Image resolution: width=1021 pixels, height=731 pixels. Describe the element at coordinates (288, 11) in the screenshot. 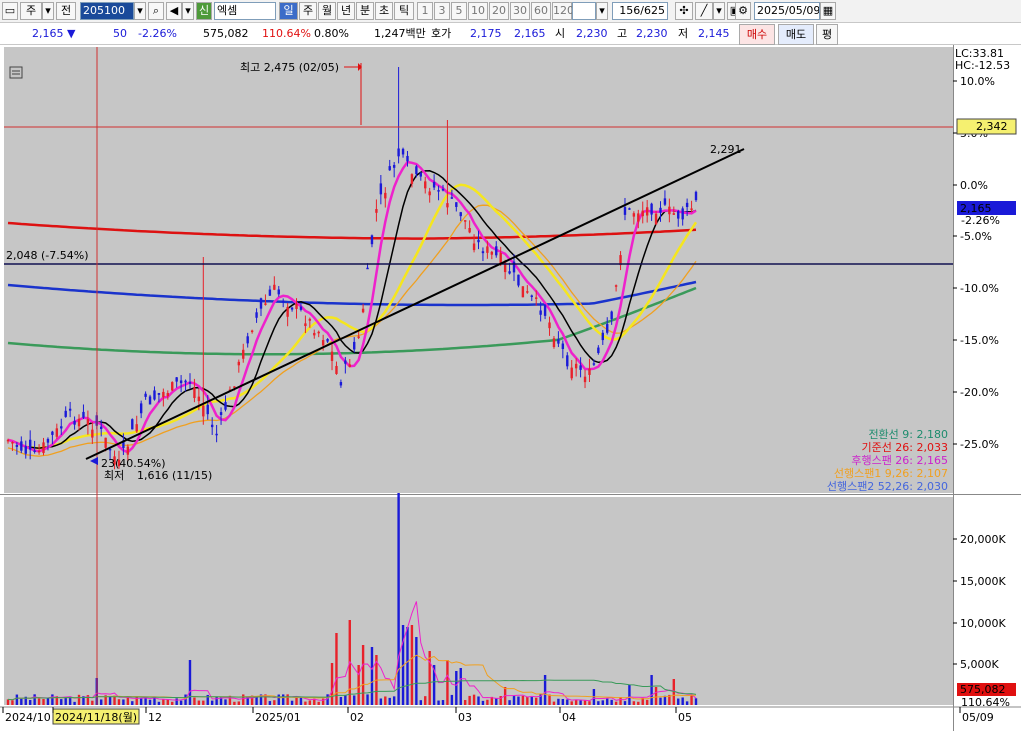

I see `period-day: 일` at that location.